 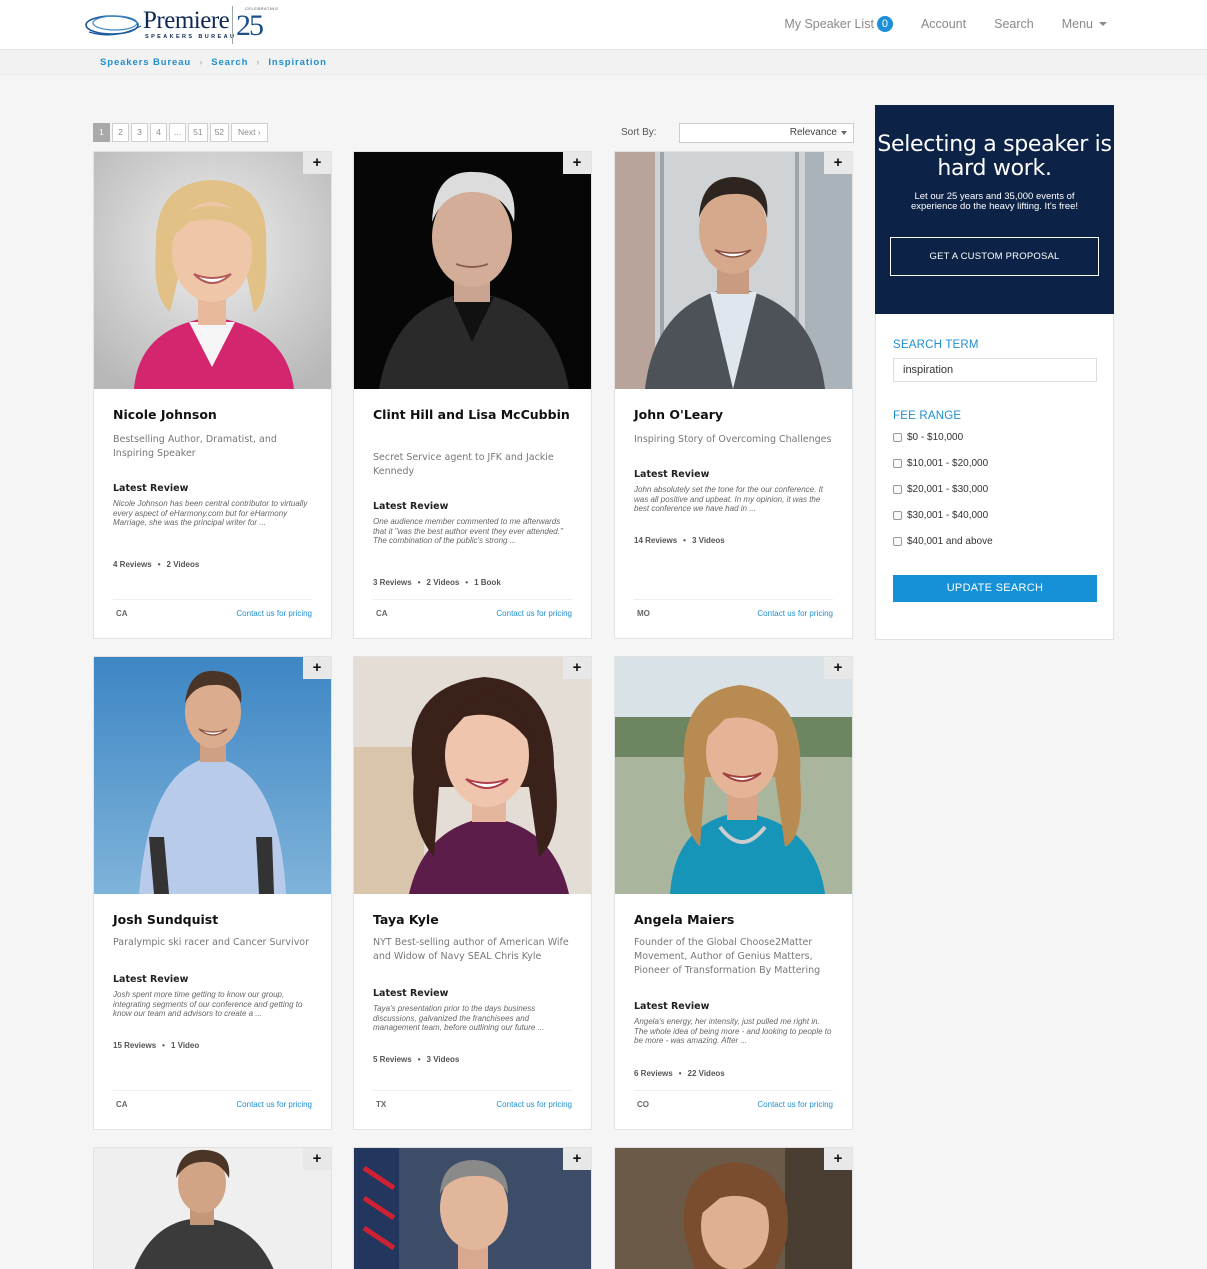 I want to click on update-search-button: UPDATE SEARCH, so click(x=995, y=588).